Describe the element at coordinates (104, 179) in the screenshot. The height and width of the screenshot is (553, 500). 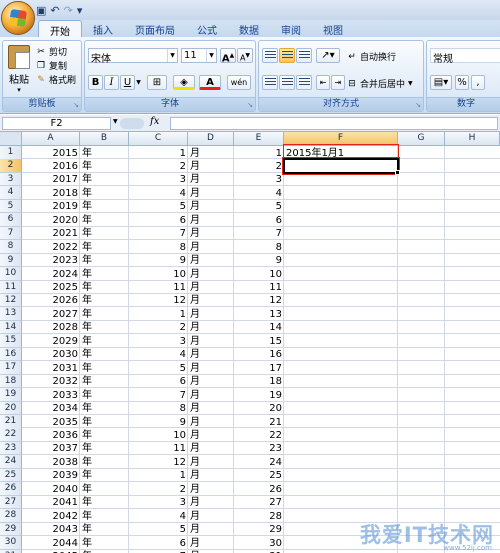
I see `cell-b3: 年` at that location.